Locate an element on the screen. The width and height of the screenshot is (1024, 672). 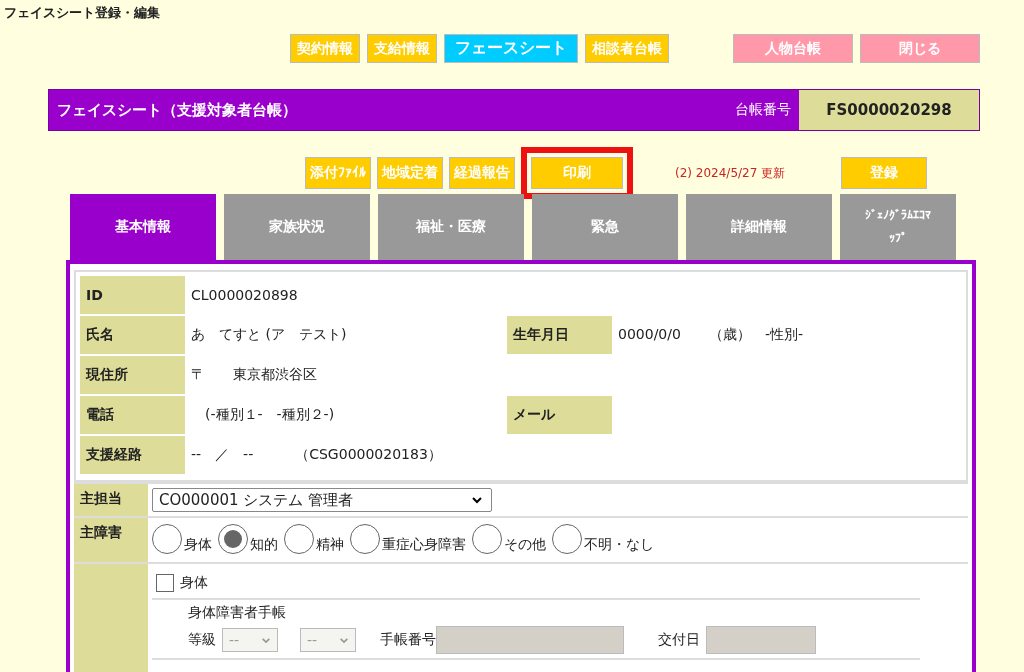
update-note: (2) 2024/5/27 更新 is located at coordinates (730, 173).